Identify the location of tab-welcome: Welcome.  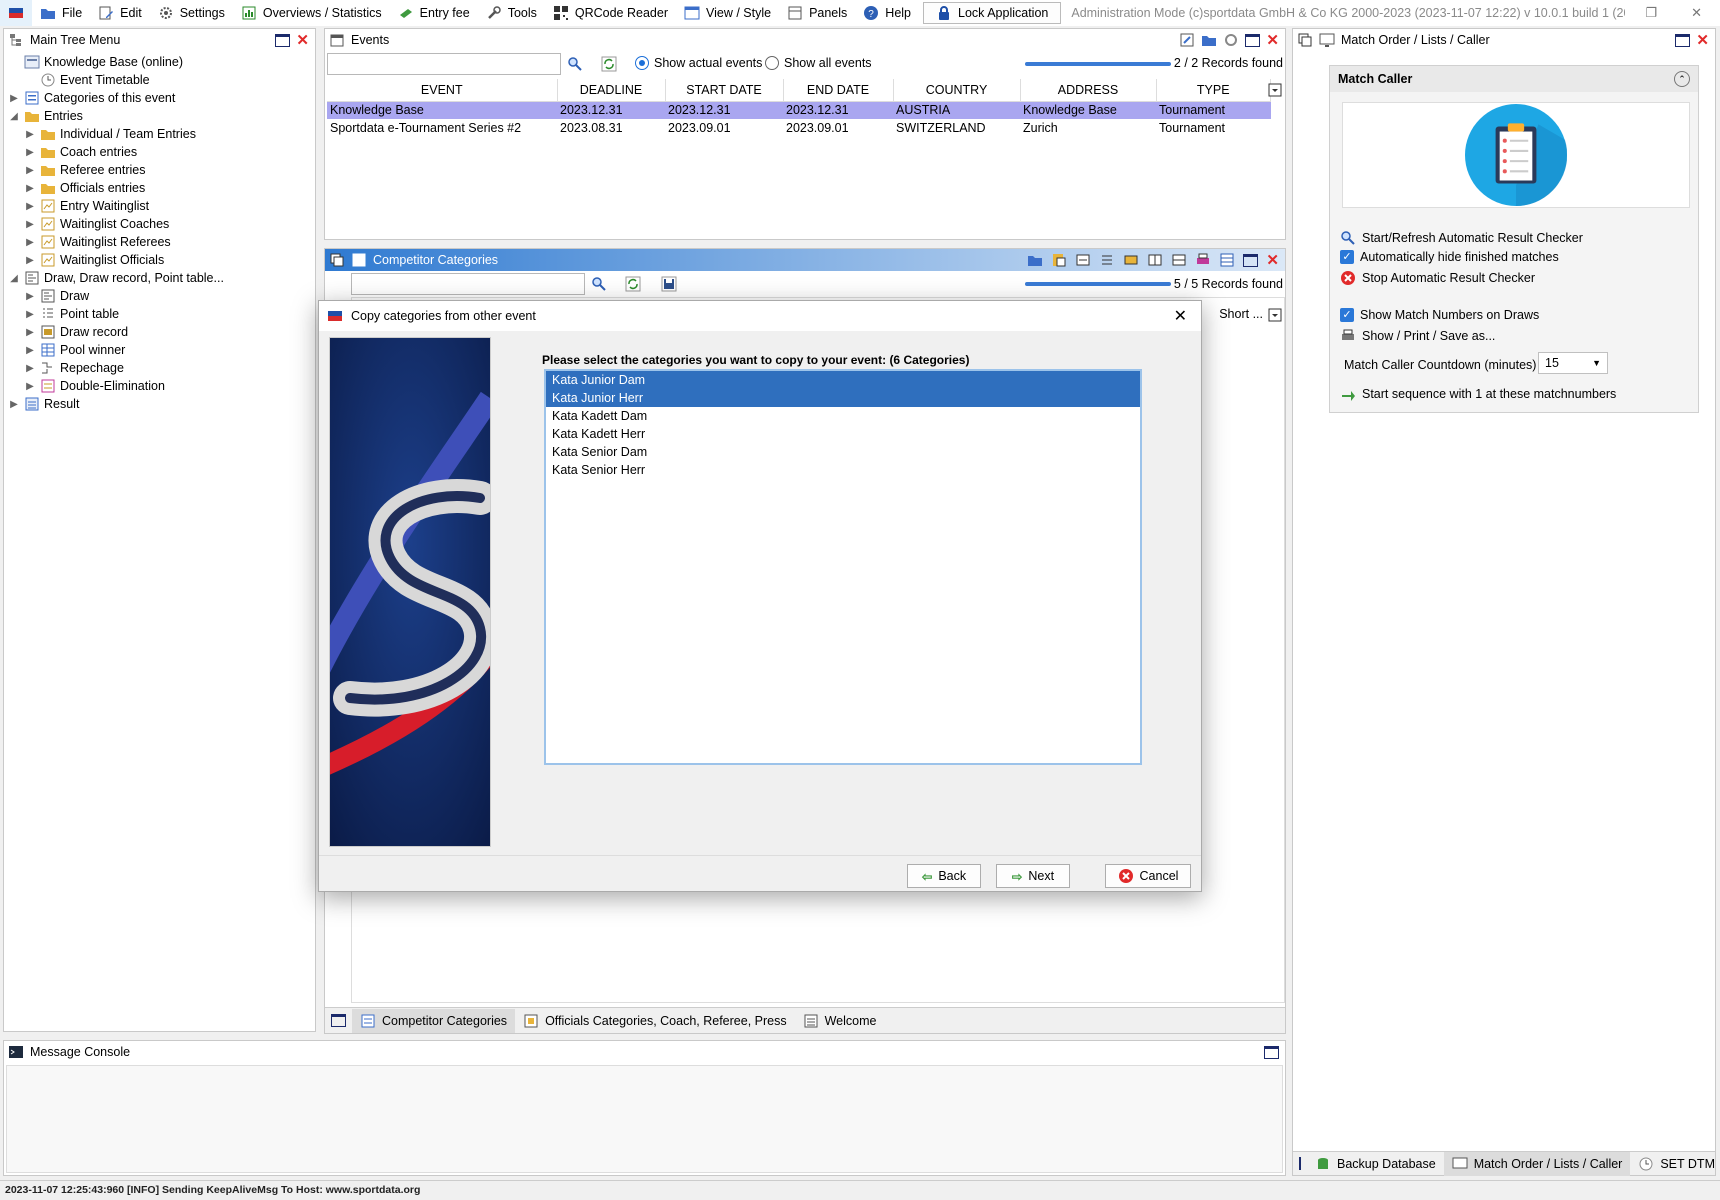
(840, 1021).